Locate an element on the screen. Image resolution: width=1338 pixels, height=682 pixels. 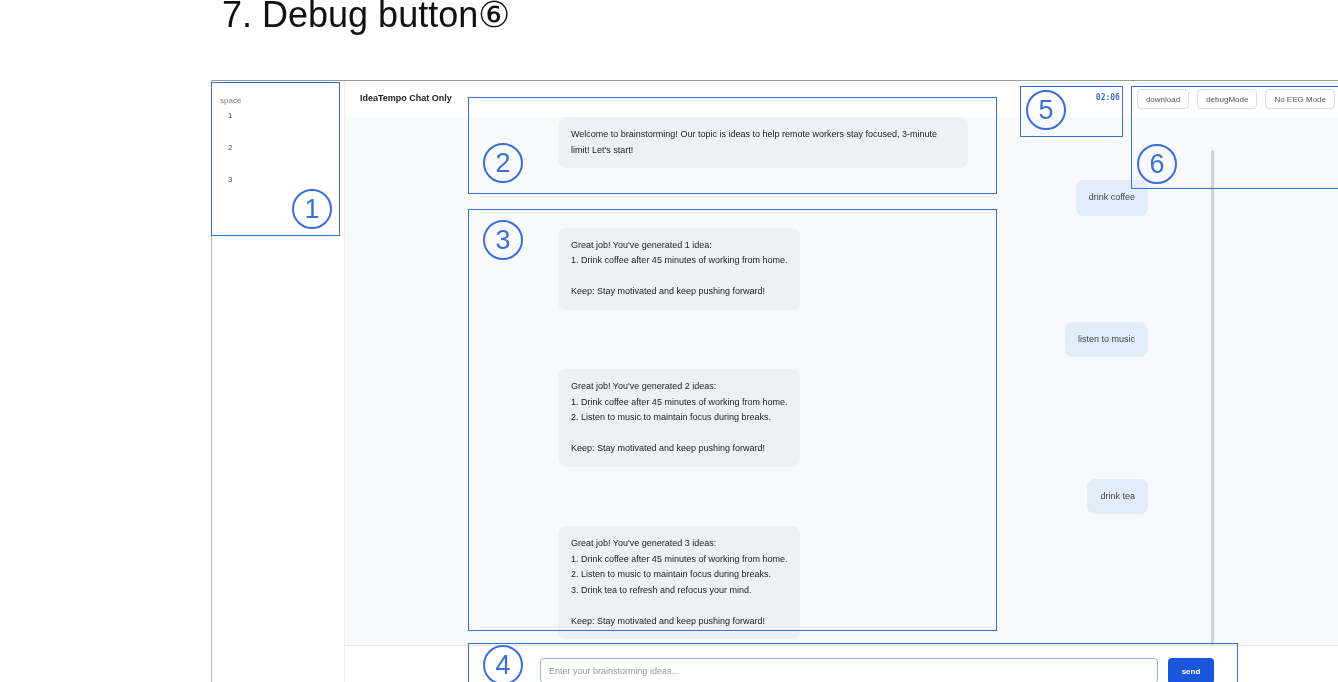
bot-message: Welcome to brainstorming! Our topic is ideas to help remote workers stay focused, 3-minute limit! Let's start! is located at coordinates (763, 142).